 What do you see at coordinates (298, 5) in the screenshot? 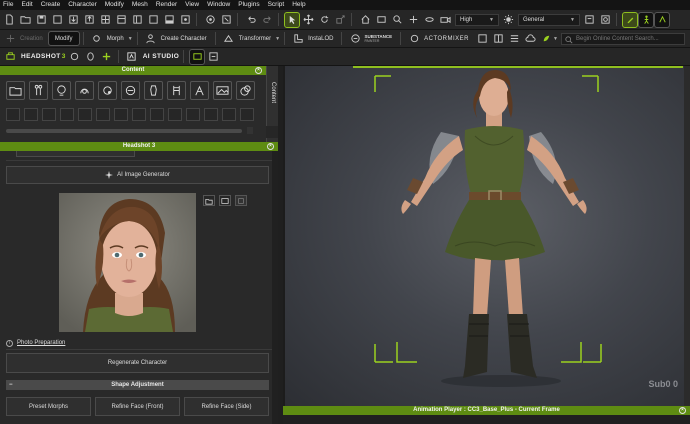
I see `menu-help: Help` at bounding box center [298, 5].